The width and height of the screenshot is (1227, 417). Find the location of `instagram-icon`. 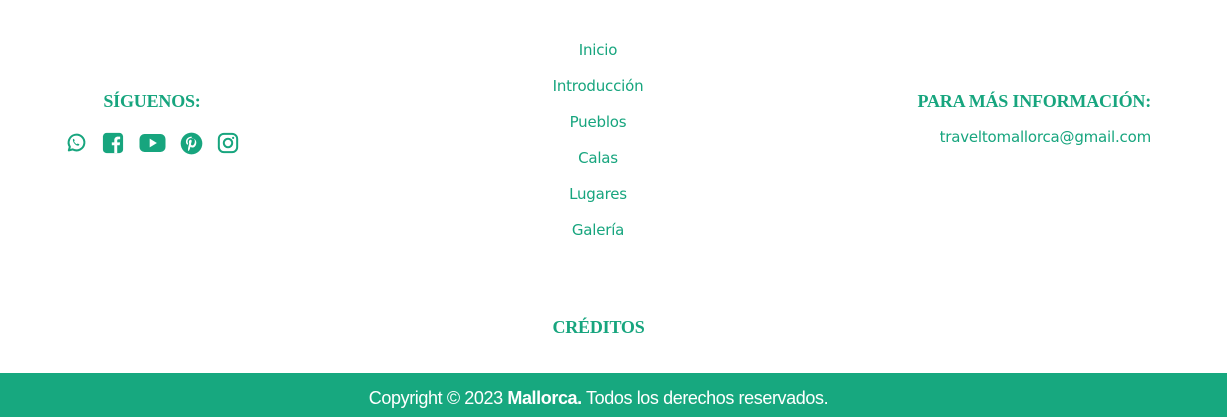

instagram-icon is located at coordinates (228, 143).